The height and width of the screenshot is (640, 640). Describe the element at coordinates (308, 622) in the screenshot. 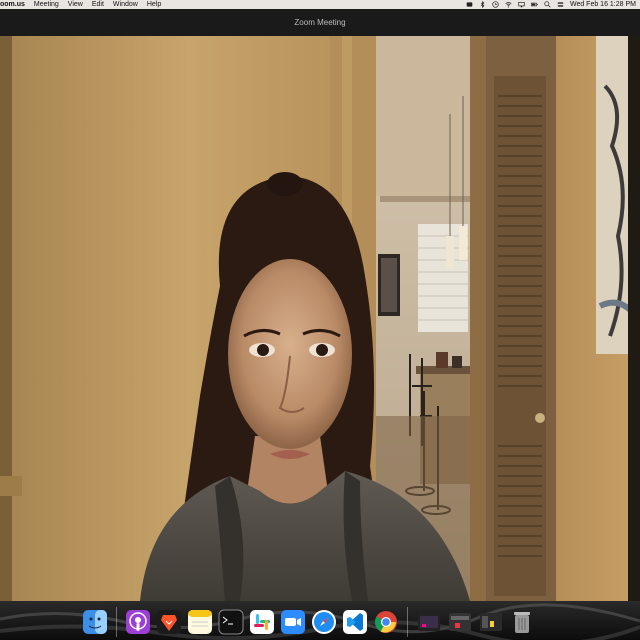

I see `dock-items` at that location.